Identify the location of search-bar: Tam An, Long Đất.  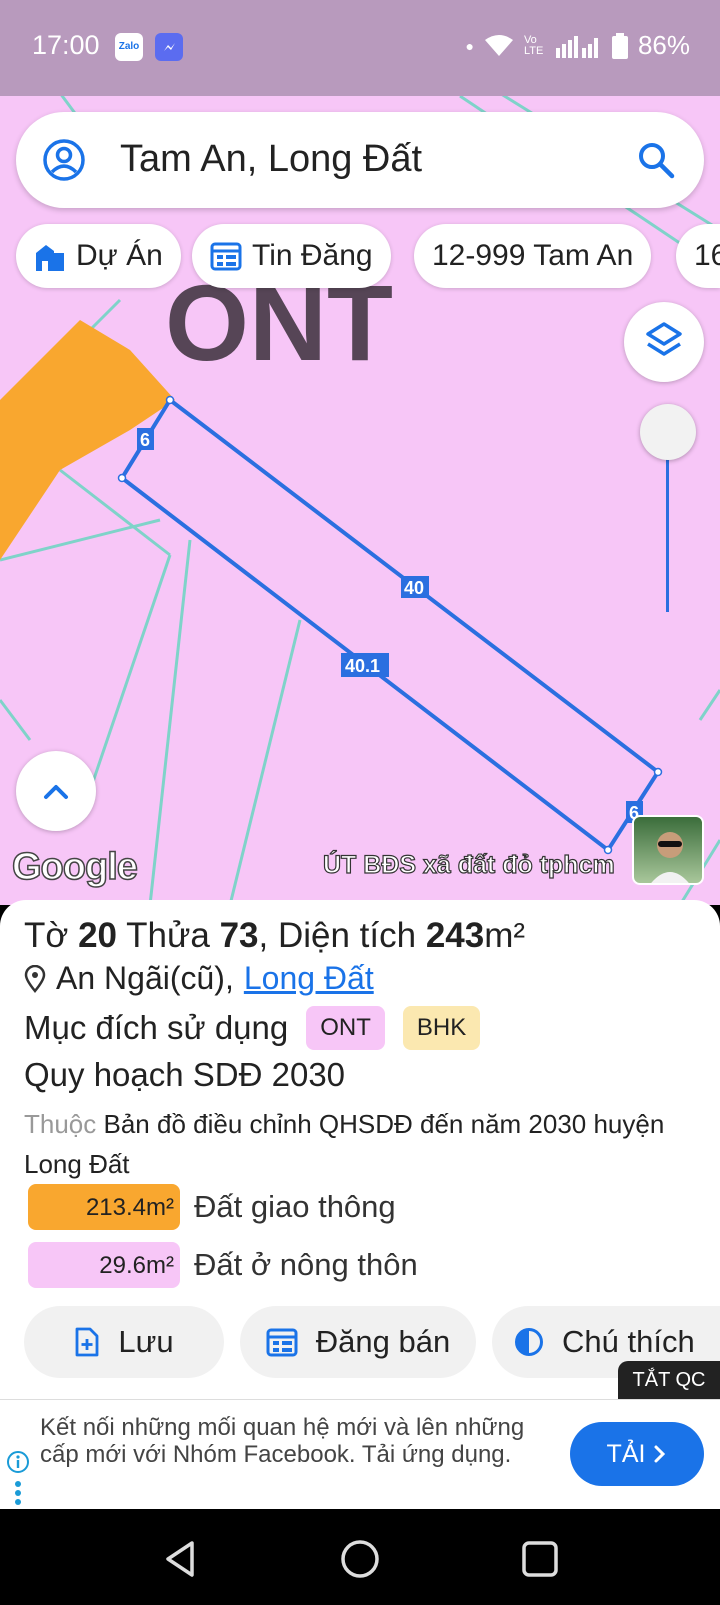
(360, 160).